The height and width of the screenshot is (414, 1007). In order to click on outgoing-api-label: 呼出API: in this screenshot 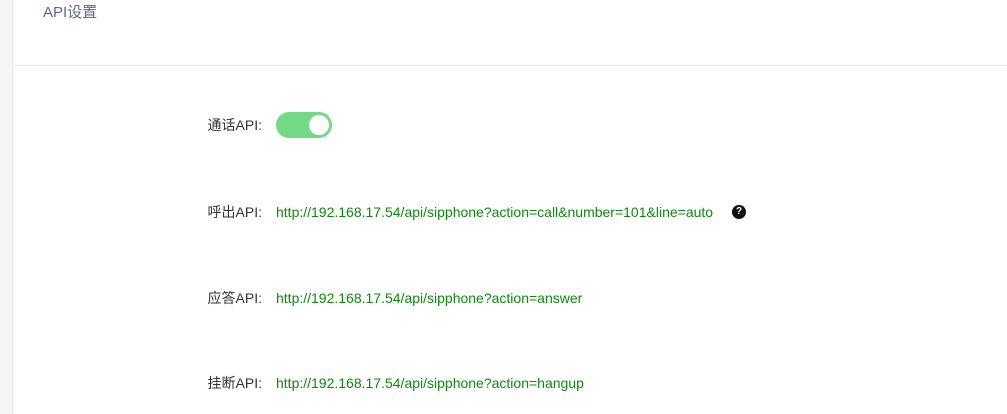, I will do `click(234, 212)`.